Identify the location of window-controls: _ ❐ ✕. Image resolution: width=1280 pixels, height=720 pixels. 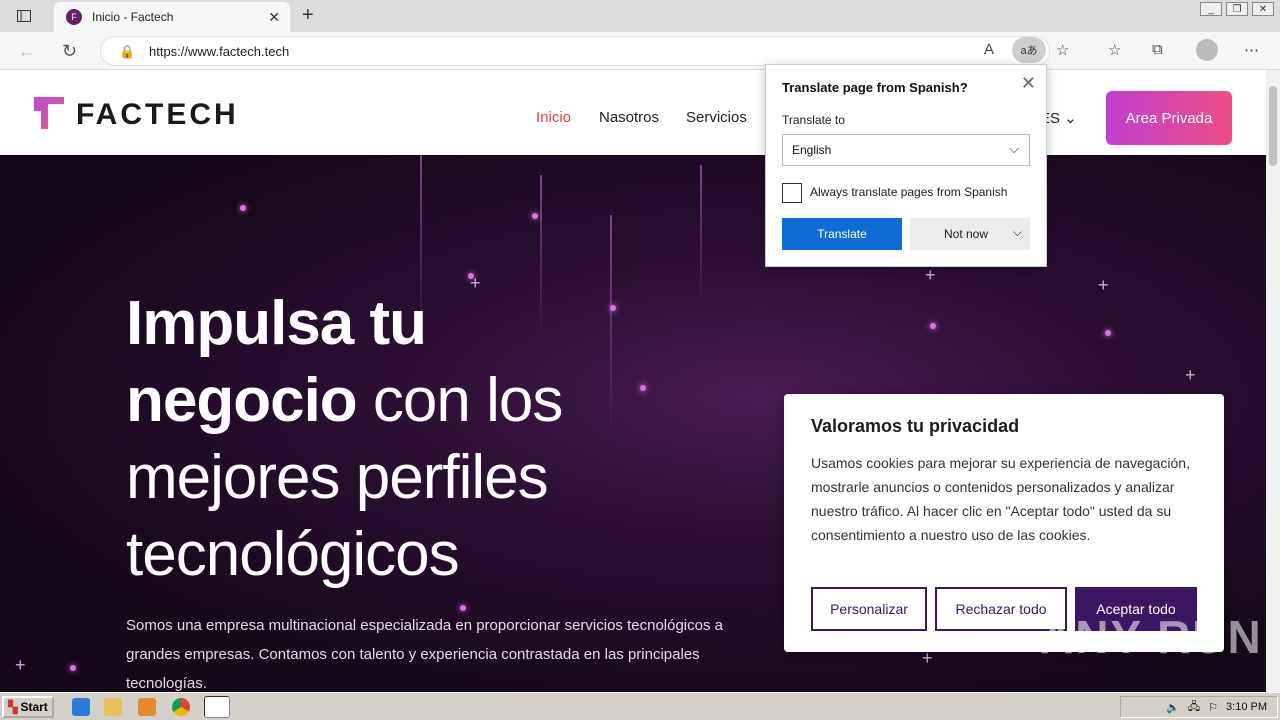
(1237, 9).